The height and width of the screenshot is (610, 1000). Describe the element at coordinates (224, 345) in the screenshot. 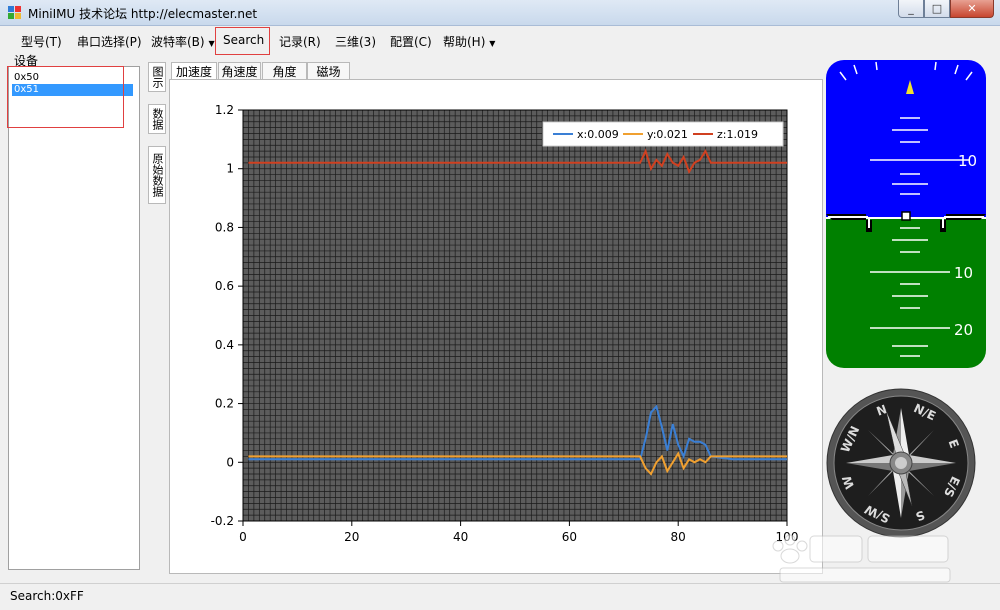

I see `y-tick-label: 0.4` at that location.